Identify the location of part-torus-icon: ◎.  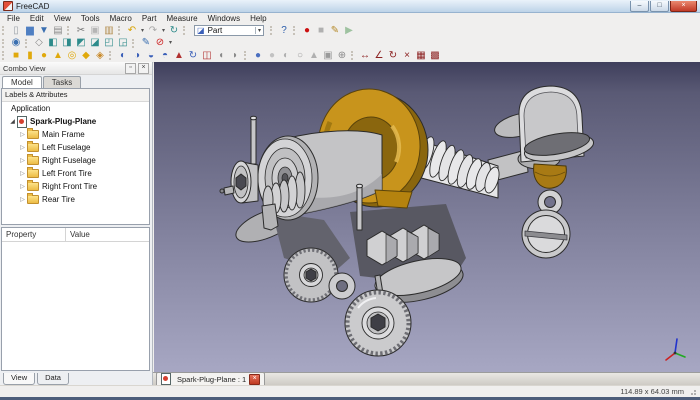
(72, 56).